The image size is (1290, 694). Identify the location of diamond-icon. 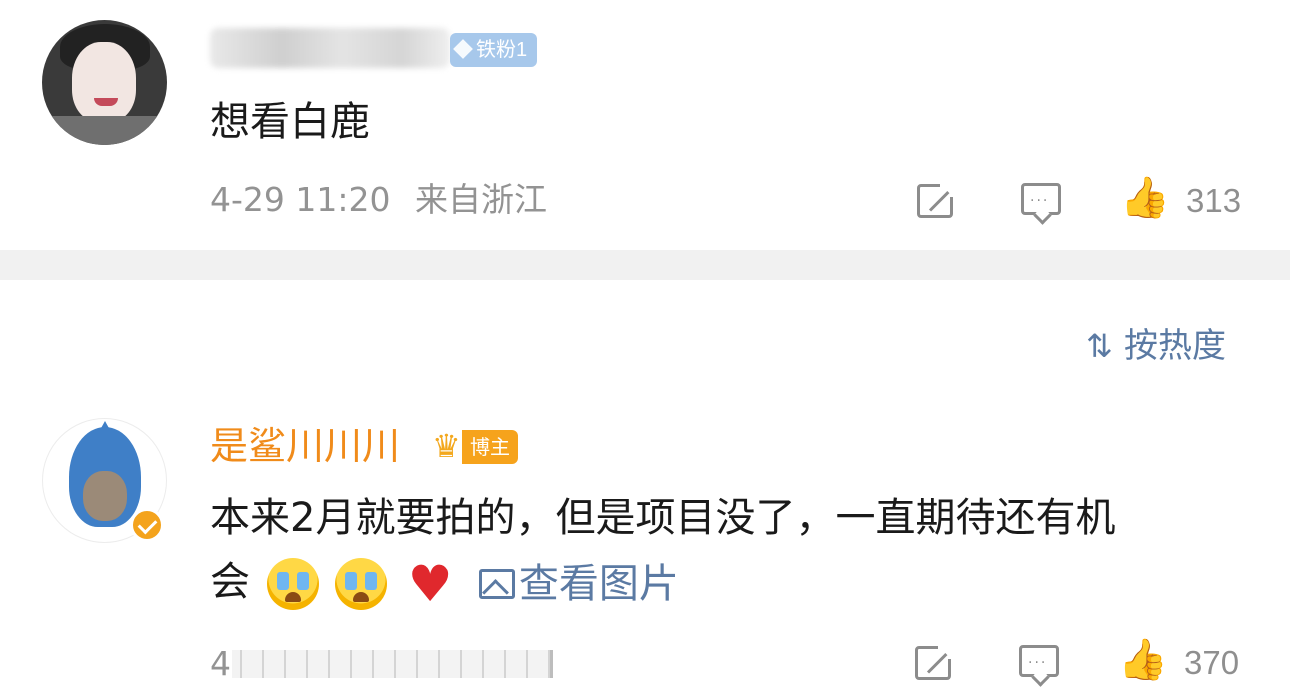
(463, 49).